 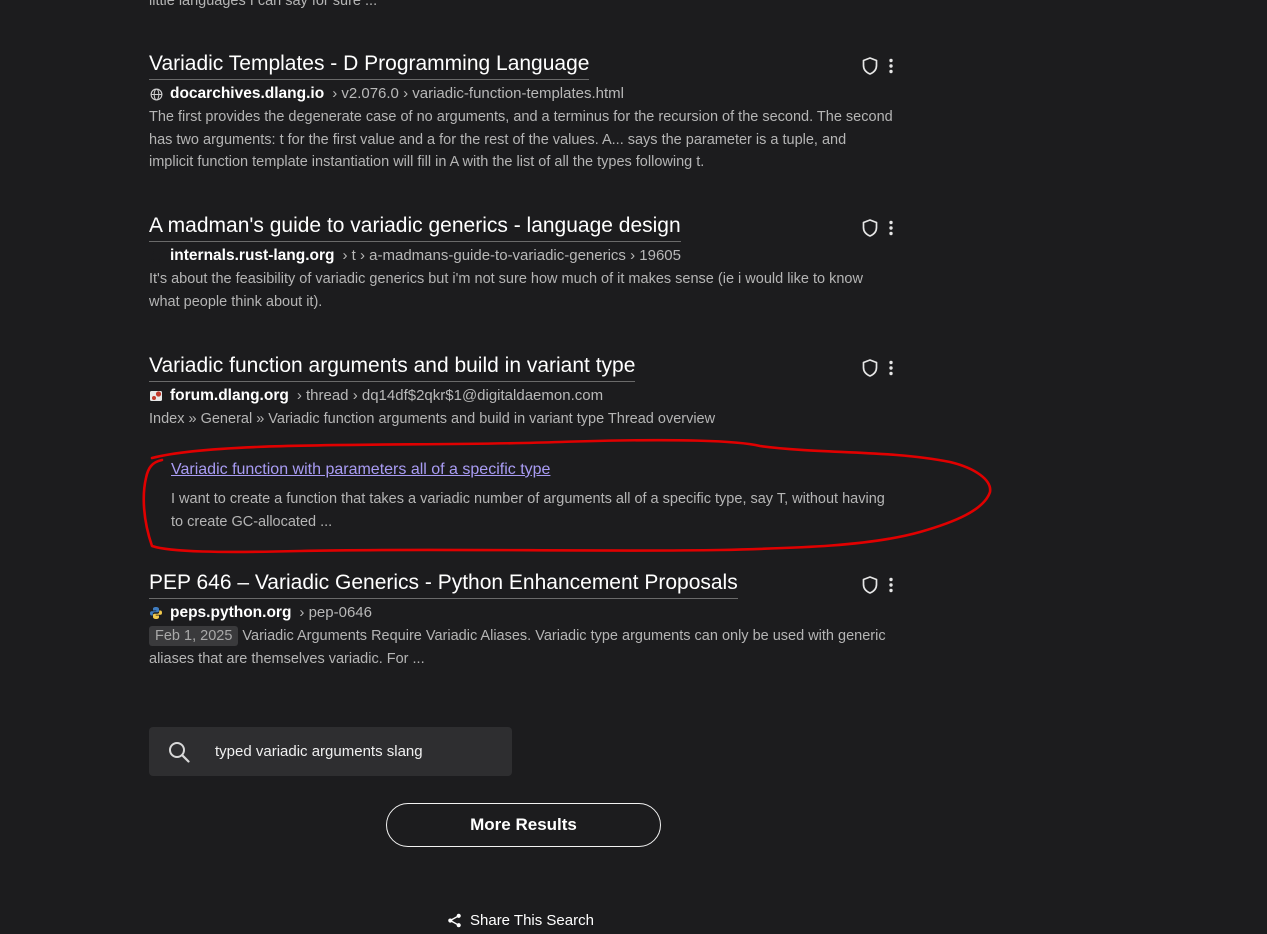 What do you see at coordinates (230, 613) in the screenshot?
I see `result-domain: peps.python.org` at bounding box center [230, 613].